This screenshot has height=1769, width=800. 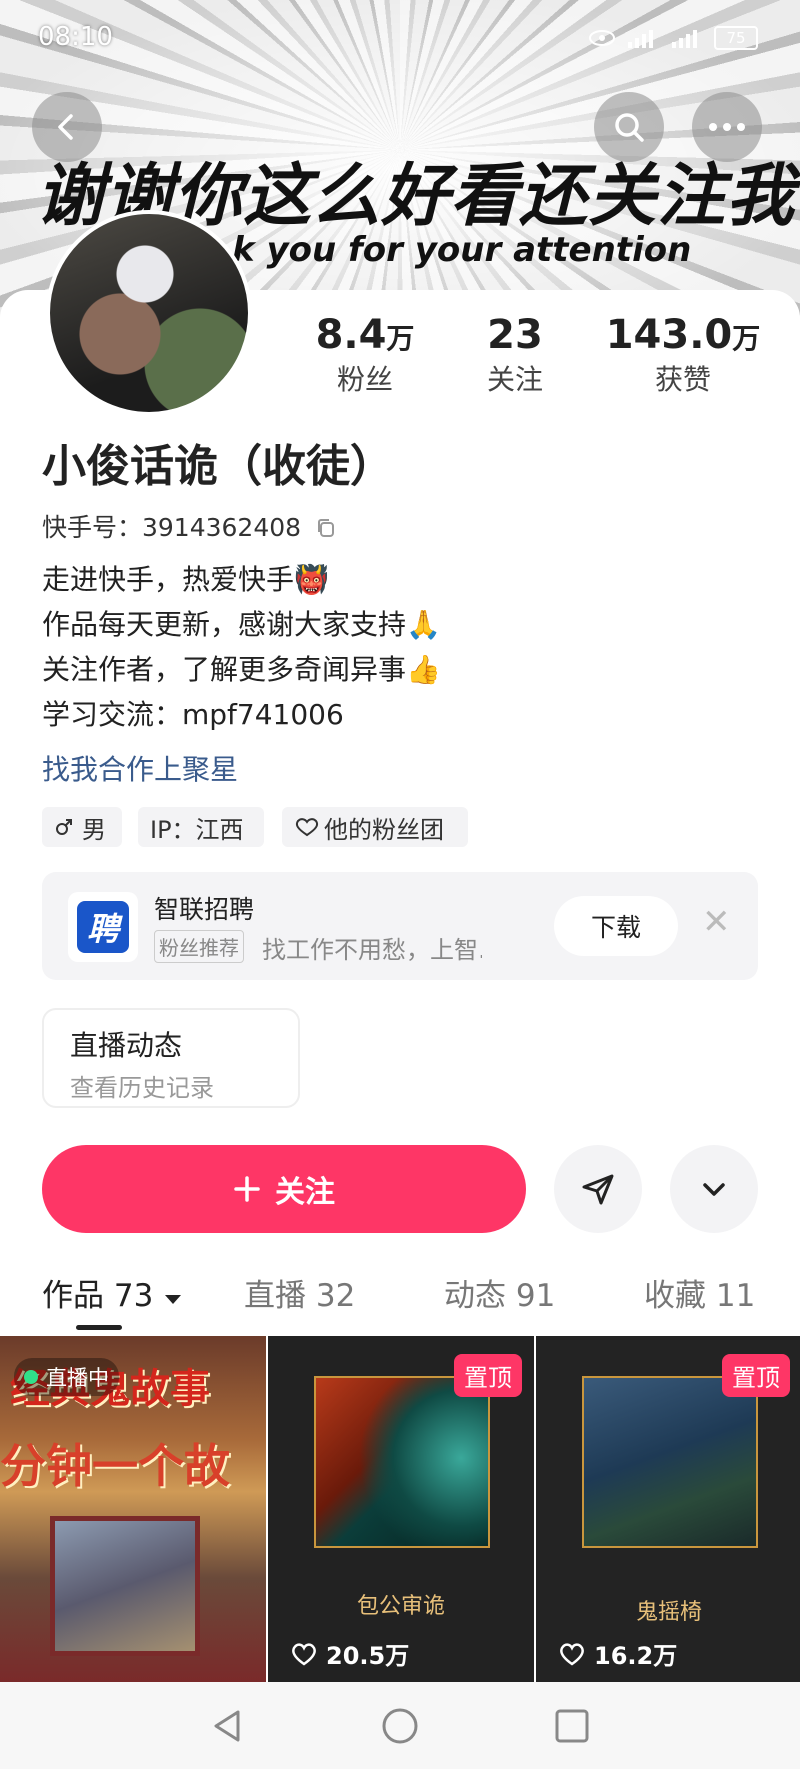 I want to click on gender-tag: 男, so click(x=82, y=827).